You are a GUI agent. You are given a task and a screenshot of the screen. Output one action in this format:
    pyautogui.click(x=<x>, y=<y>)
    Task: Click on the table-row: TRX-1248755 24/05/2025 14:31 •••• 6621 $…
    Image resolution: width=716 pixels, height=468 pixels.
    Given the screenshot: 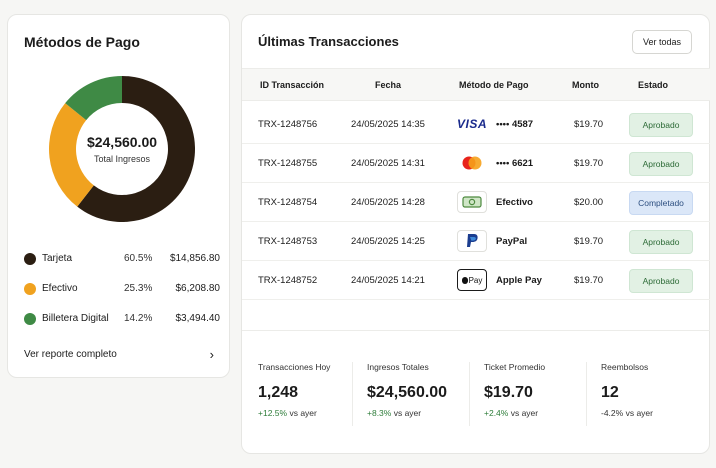 What is the action you would take?
    pyautogui.click(x=476, y=163)
    